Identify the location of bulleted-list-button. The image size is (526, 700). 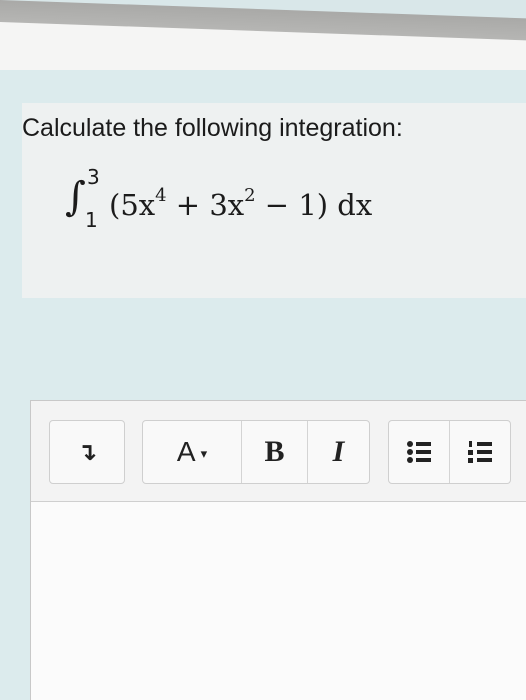
(419, 452).